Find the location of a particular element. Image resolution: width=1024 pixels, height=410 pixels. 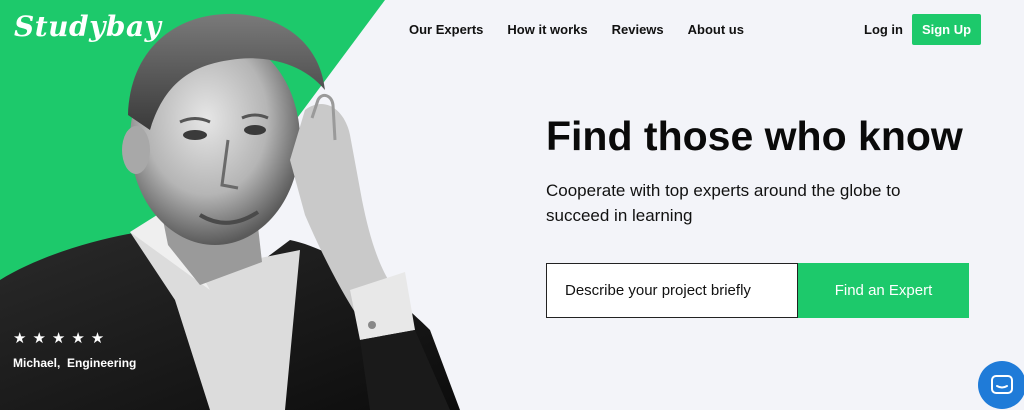

chat-icon is located at coordinates (1002, 384).